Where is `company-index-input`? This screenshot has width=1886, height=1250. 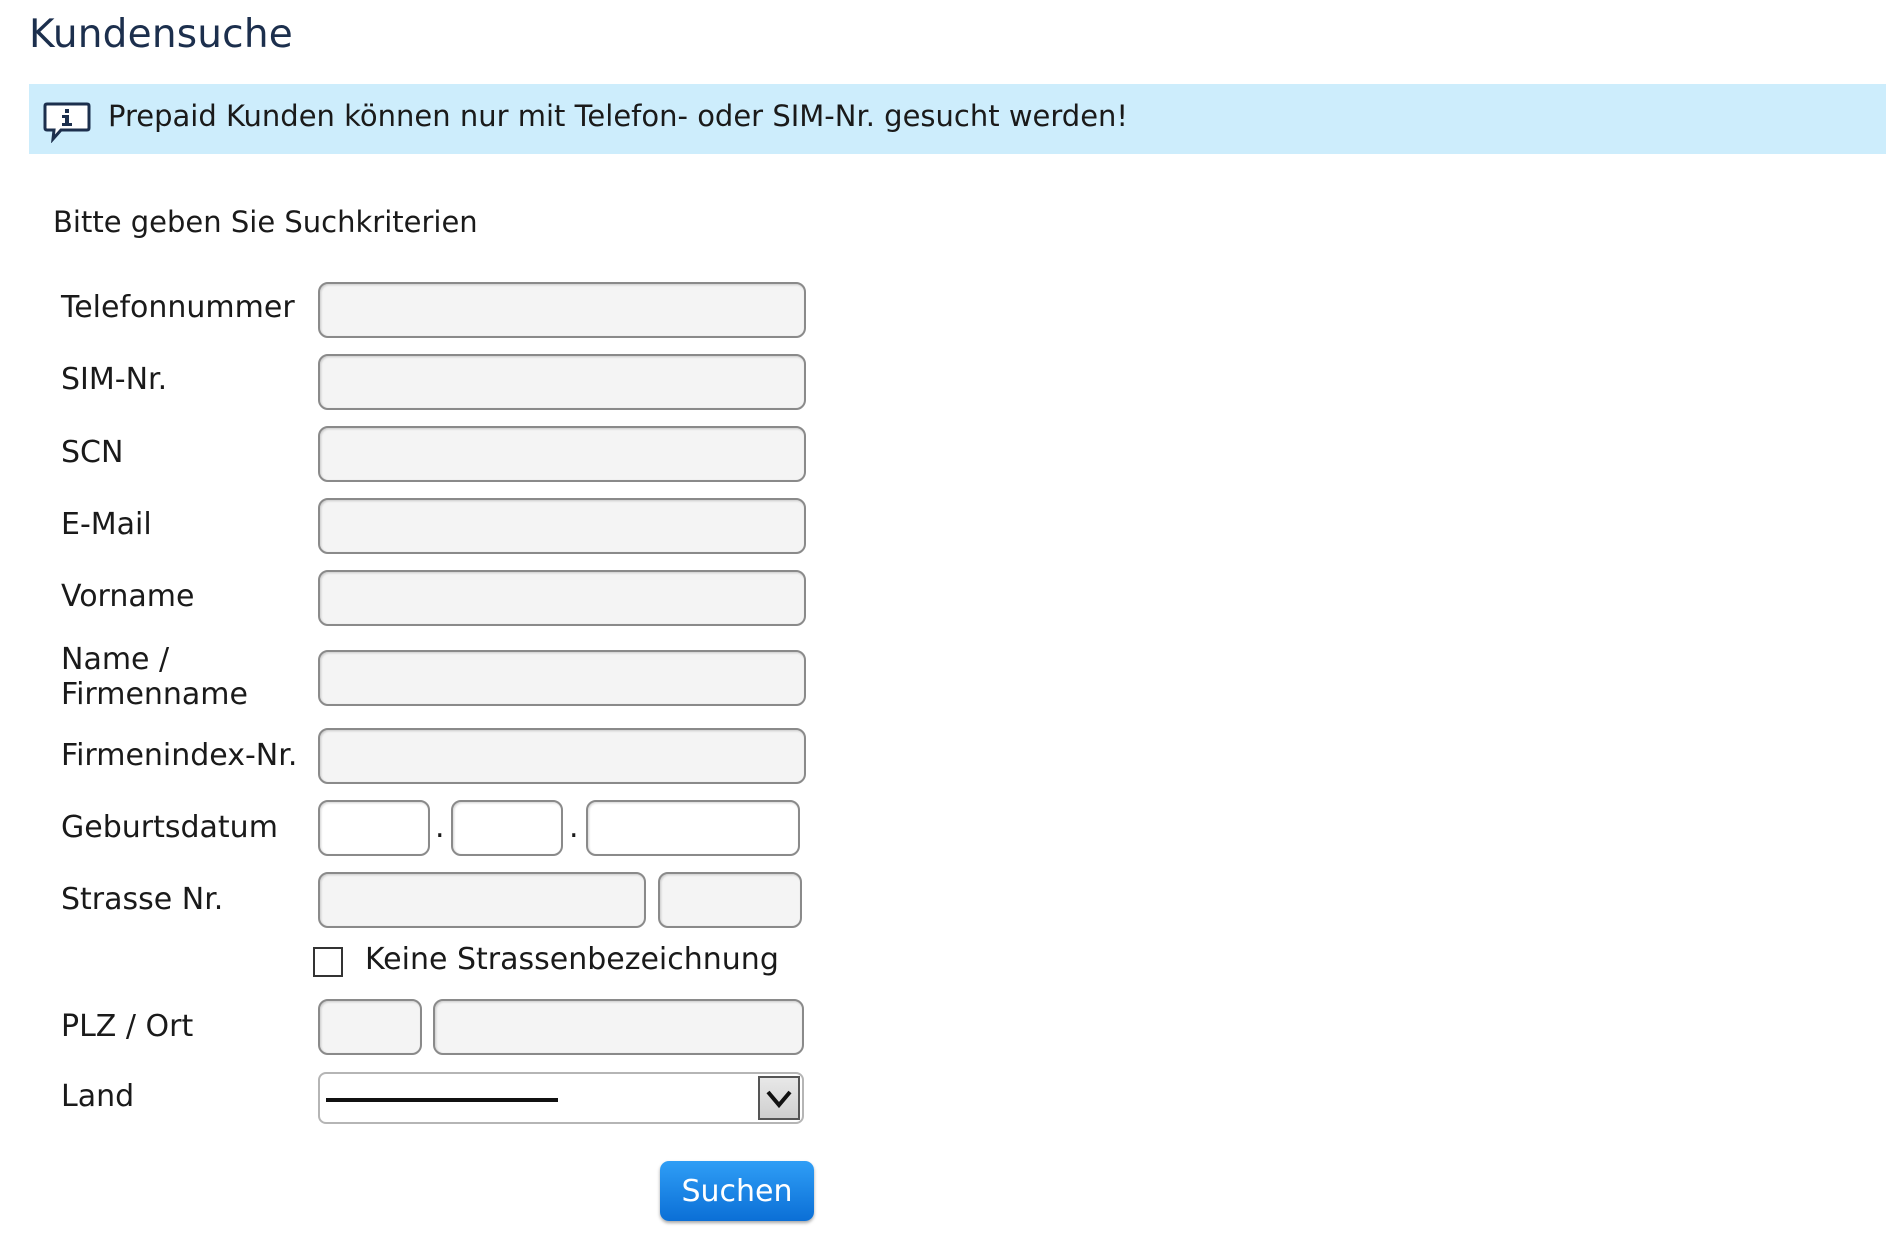
company-index-input is located at coordinates (562, 756).